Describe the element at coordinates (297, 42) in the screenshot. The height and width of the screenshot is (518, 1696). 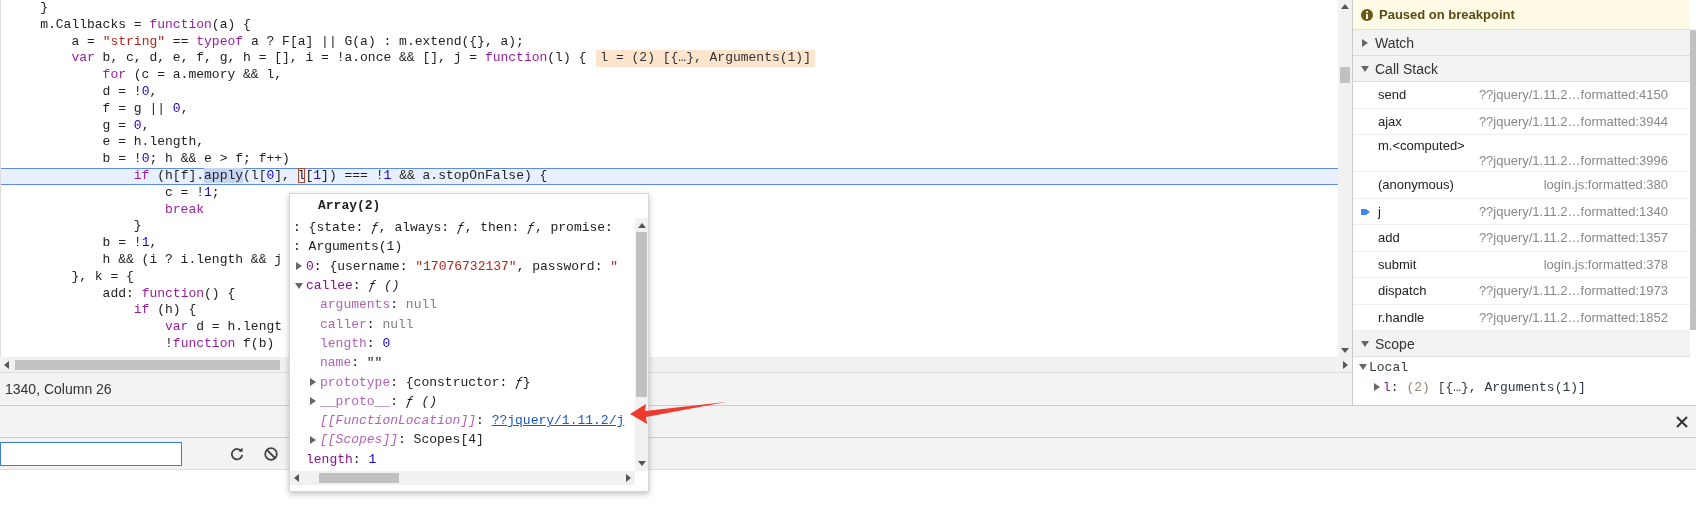
I see `code-line: a = "string" == typeof a ? F[a] || G(a) : m.extend({}, a);` at that location.